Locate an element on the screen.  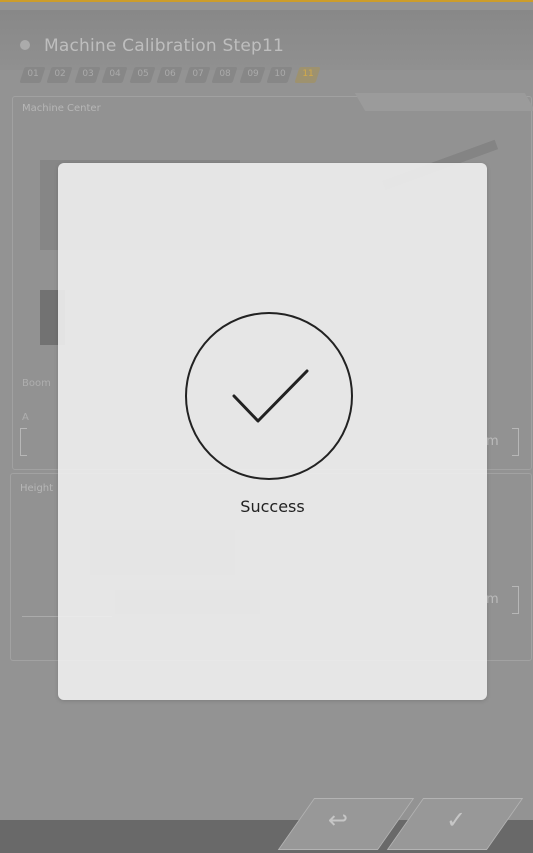
success-message: Success is located at coordinates (272, 506).